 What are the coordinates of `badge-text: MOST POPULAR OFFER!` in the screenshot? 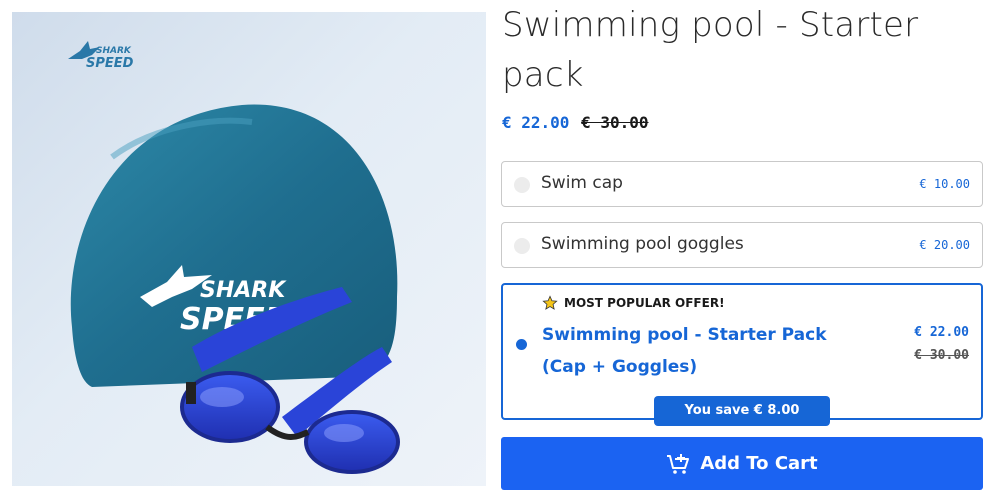 It's located at (644, 303).